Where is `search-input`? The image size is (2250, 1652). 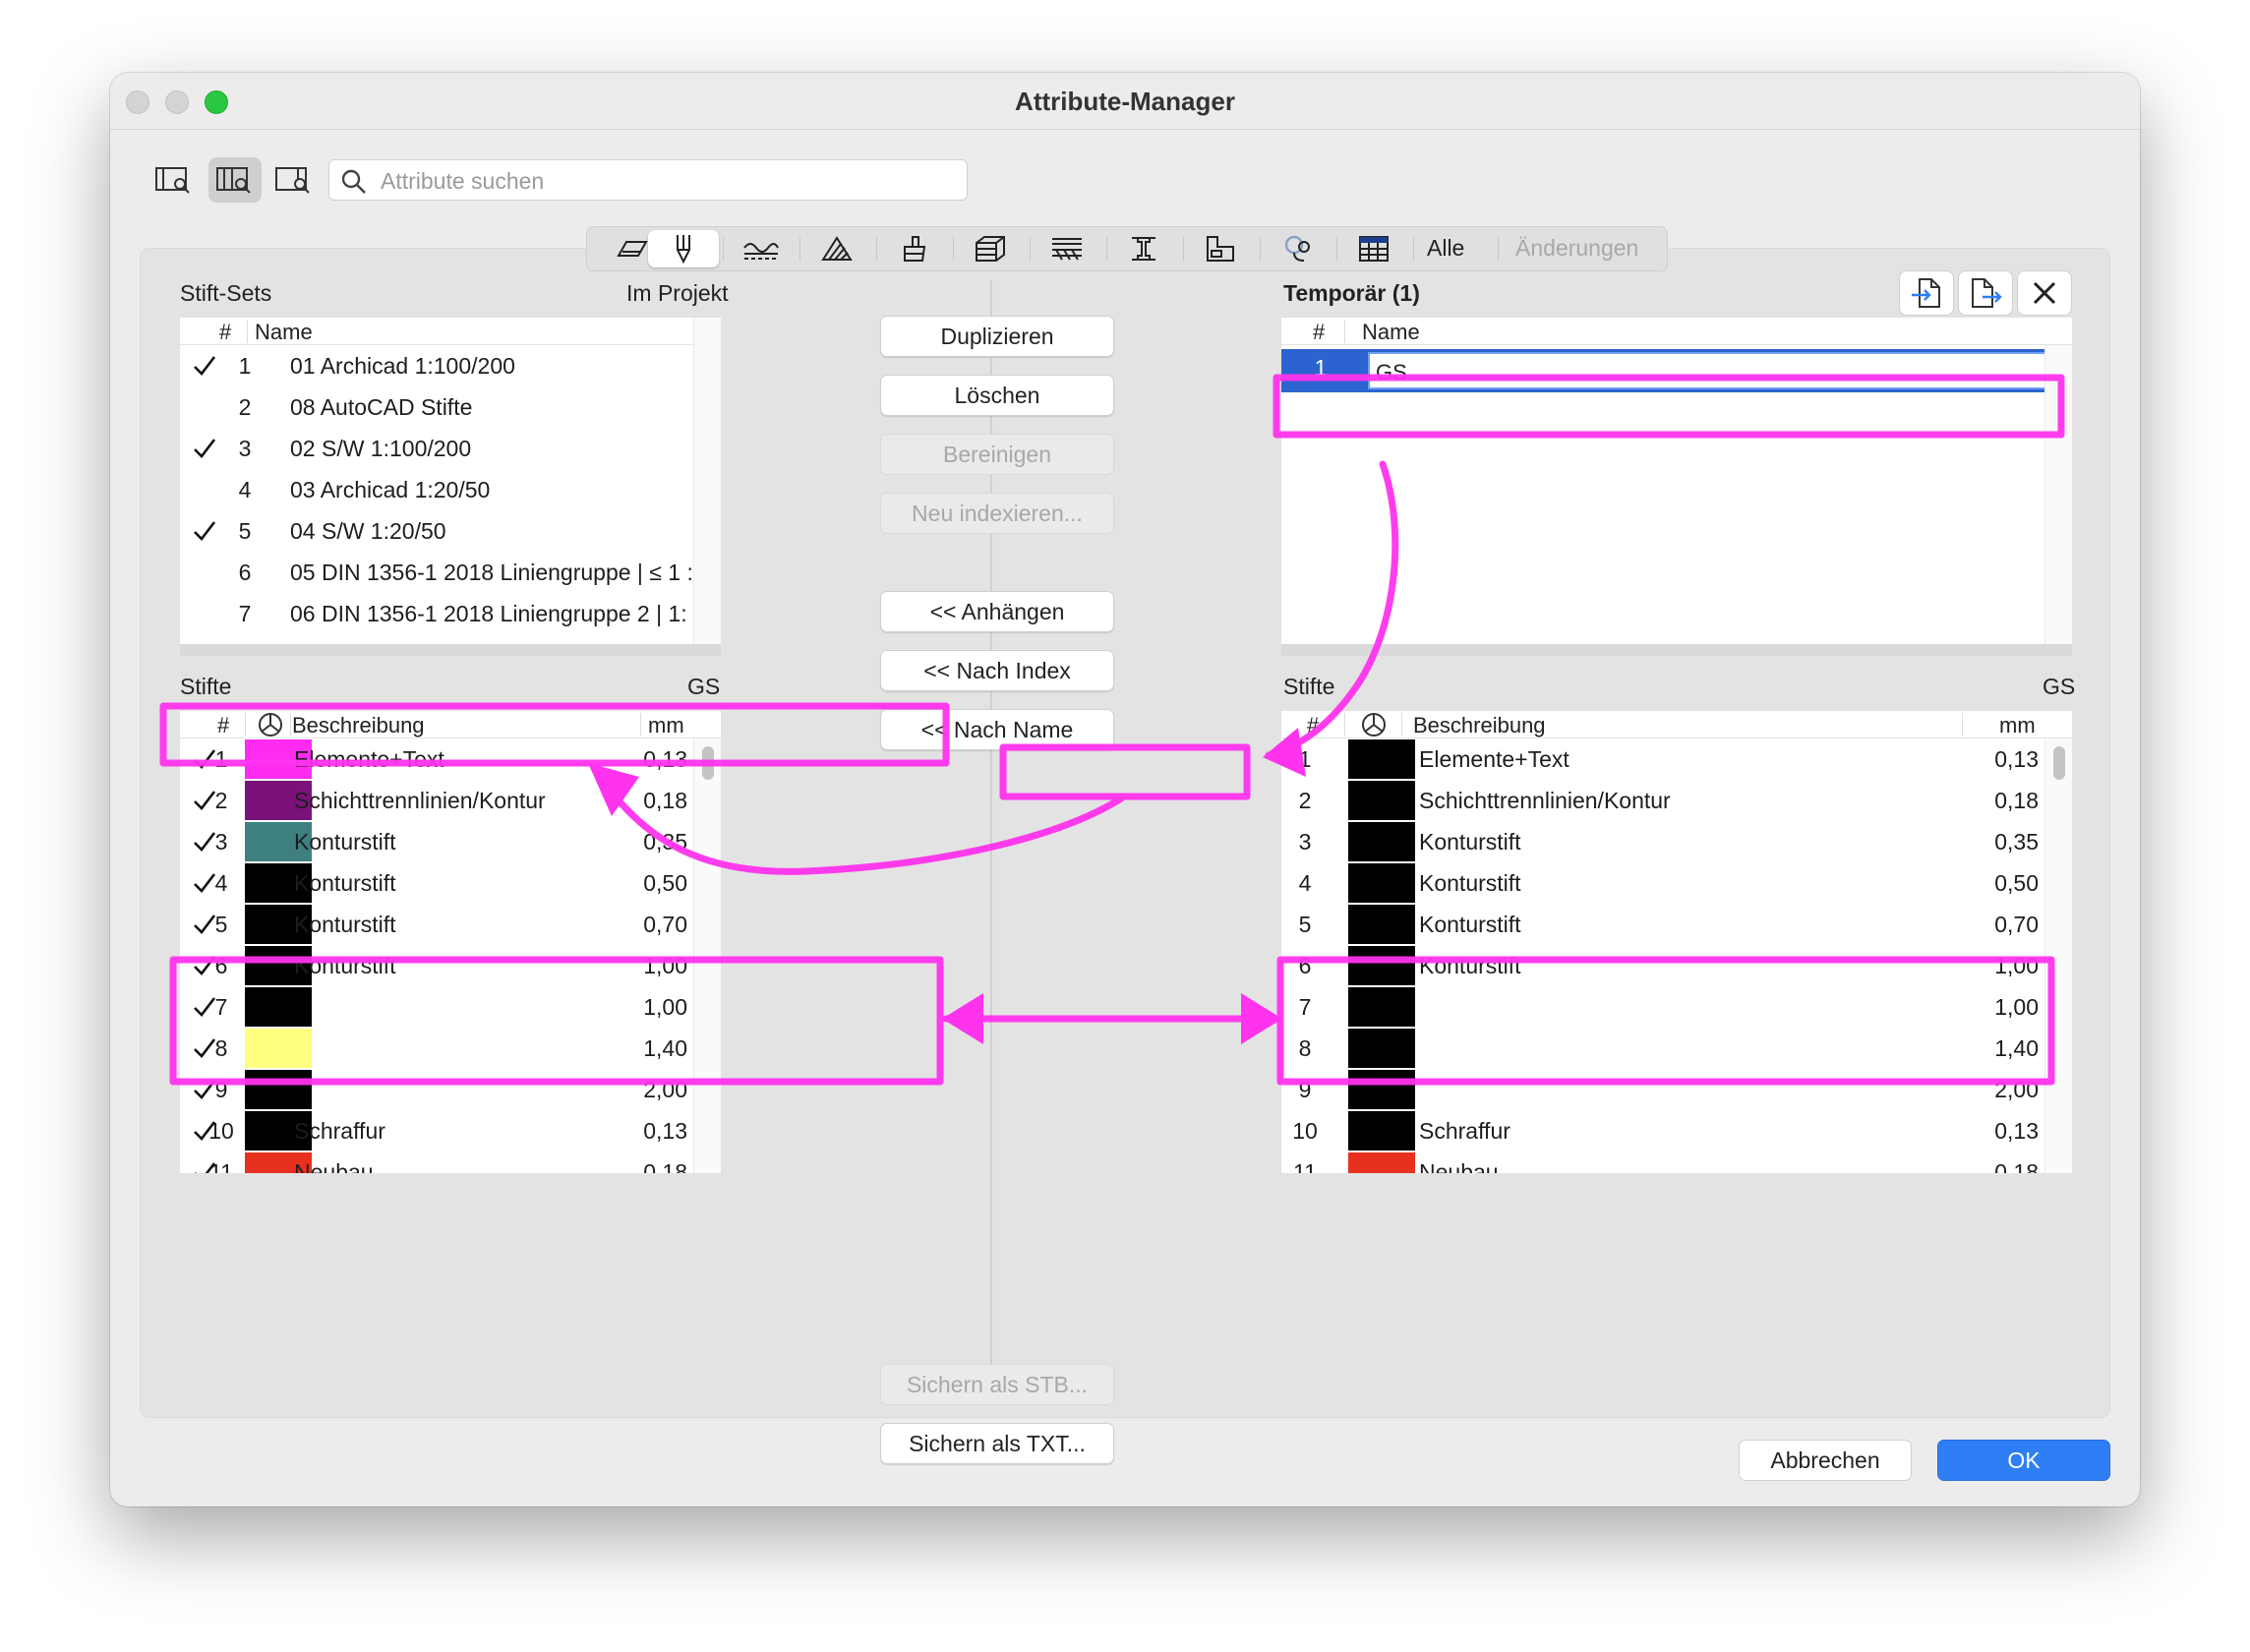
search-input is located at coordinates (666, 181).